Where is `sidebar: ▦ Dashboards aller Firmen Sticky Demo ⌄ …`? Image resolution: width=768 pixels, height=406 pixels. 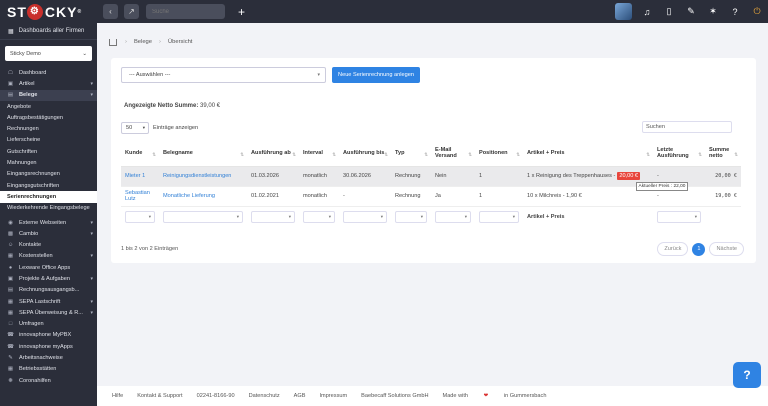 sidebar: ▦ Dashboards aller Firmen Sticky Demo ⌄ … is located at coordinates (48, 214).